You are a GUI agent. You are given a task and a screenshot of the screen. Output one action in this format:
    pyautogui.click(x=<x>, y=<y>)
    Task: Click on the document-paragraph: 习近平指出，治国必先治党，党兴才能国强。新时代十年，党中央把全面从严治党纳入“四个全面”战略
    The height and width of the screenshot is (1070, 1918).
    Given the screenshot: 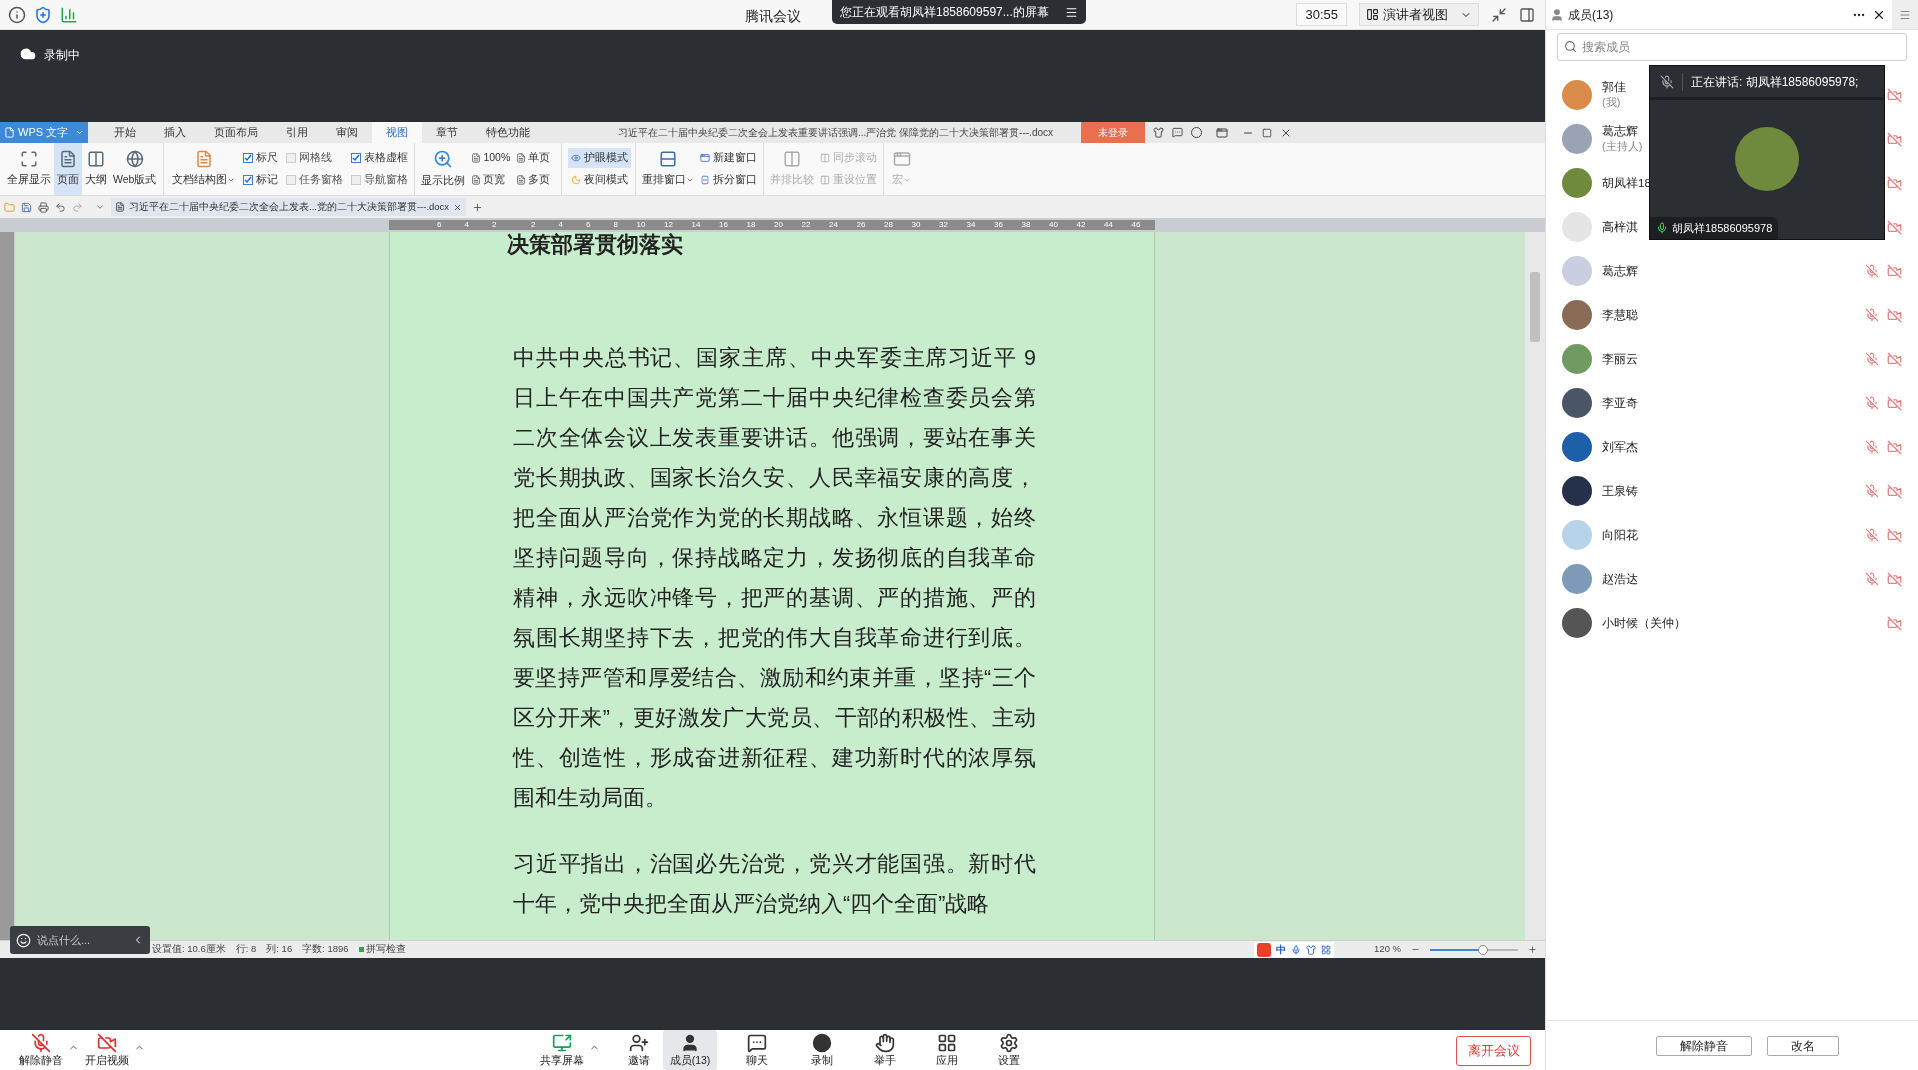 What is the action you would take?
    pyautogui.click(x=774, y=884)
    